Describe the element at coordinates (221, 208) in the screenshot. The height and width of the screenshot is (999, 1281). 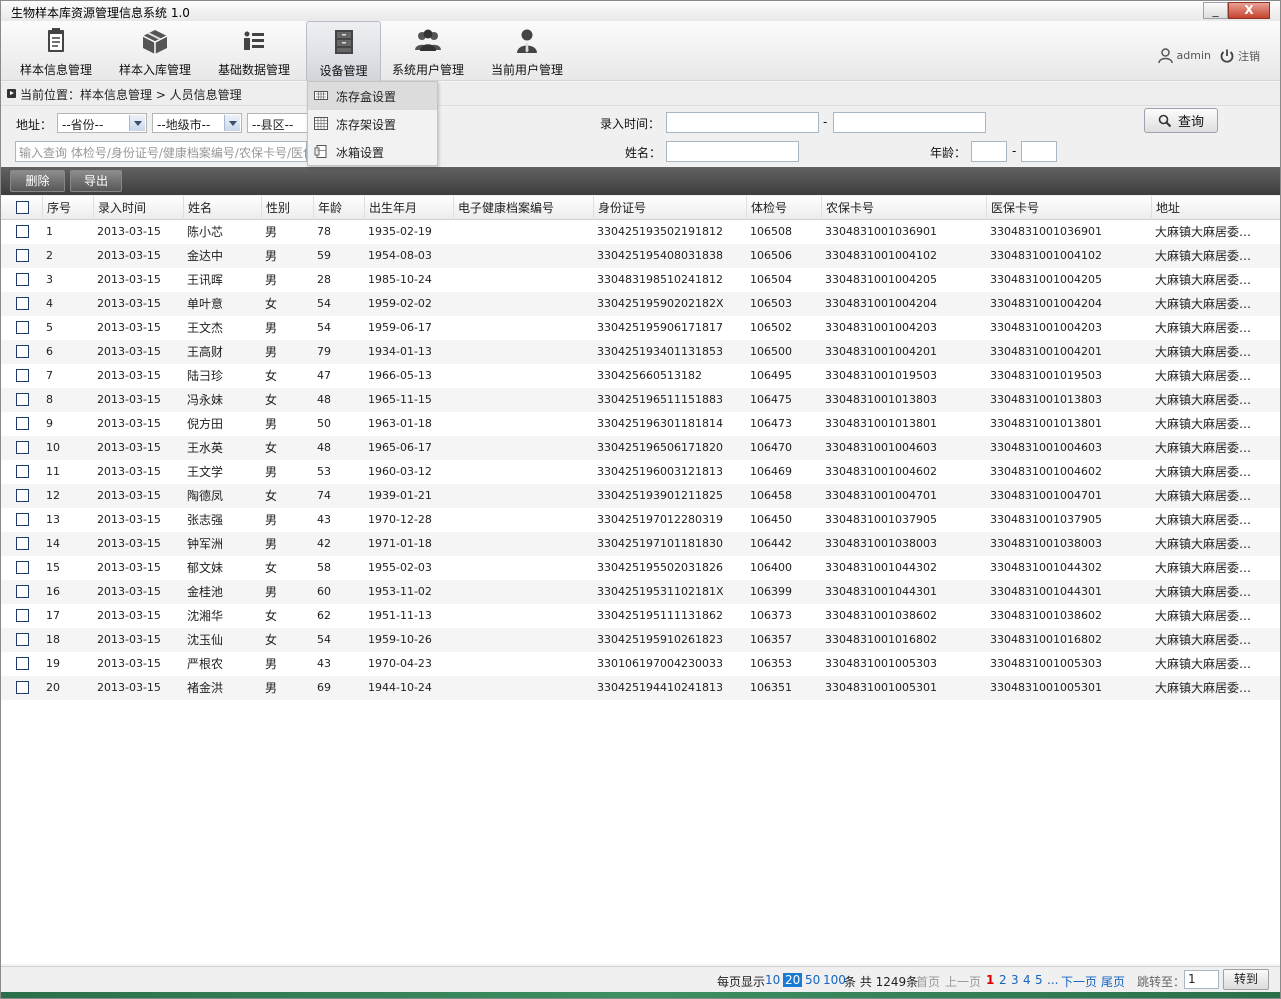
I see `header-col-name: 姓名` at that location.